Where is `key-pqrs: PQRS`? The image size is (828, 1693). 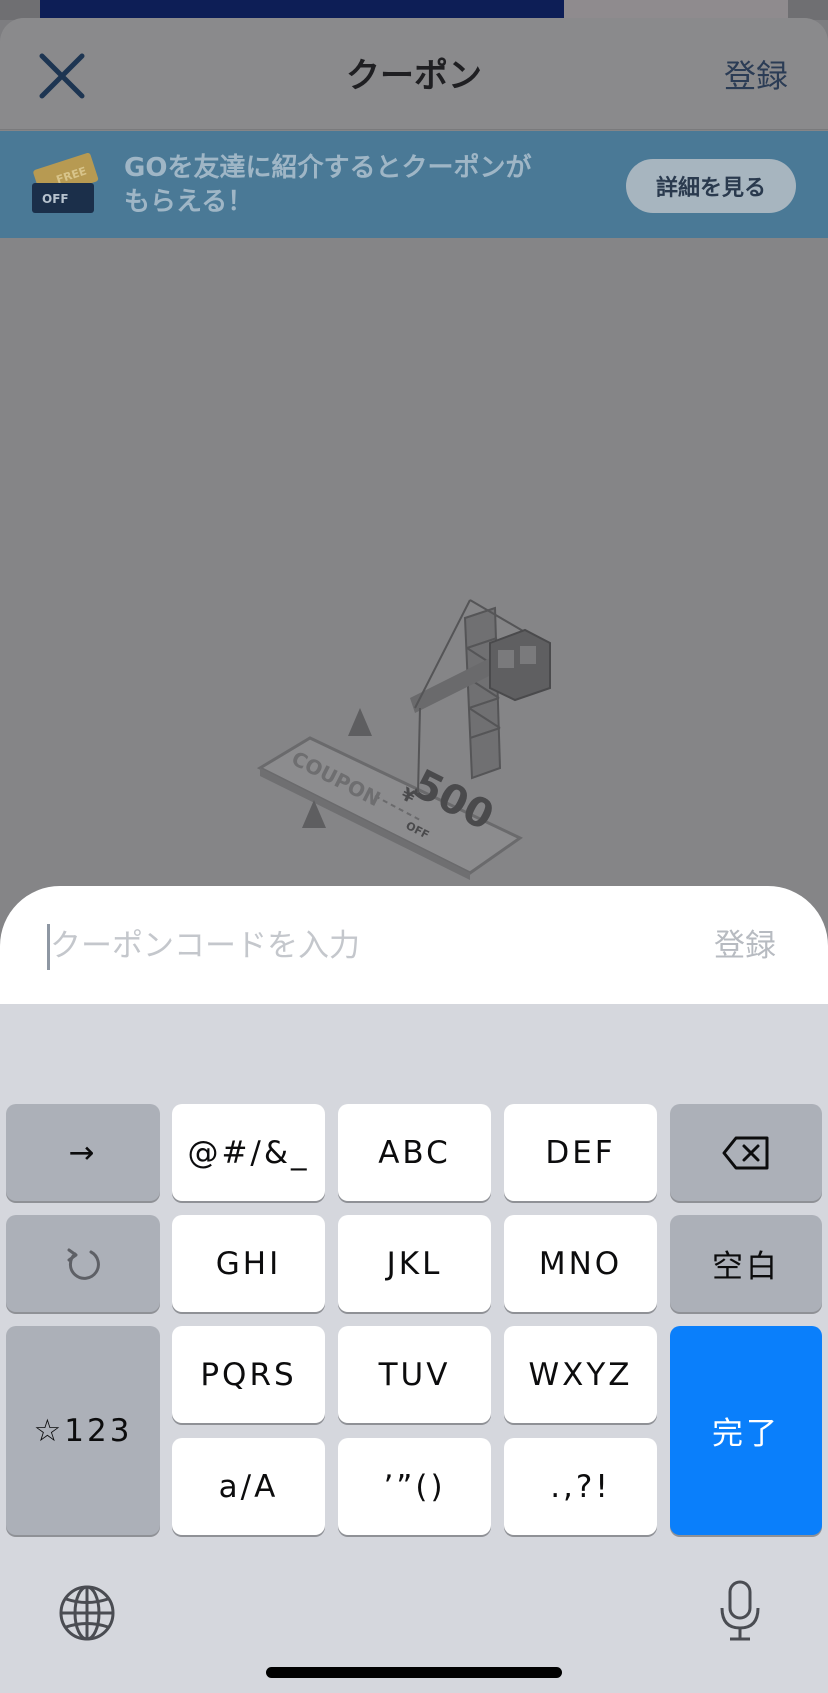 key-pqrs: PQRS is located at coordinates (248, 1374).